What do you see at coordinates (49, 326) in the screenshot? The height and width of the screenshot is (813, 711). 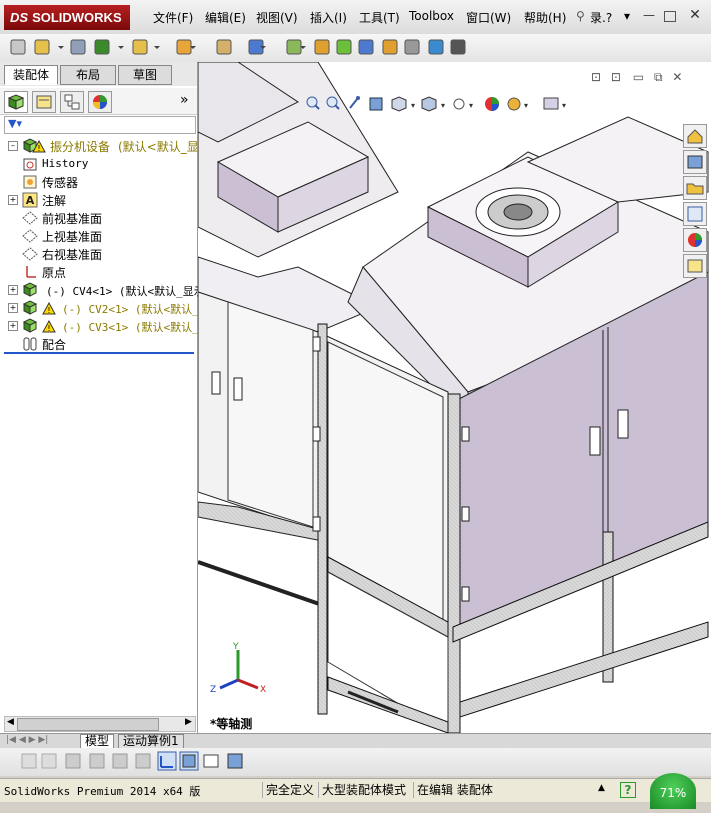 I see `warning-icon: !` at bounding box center [49, 326].